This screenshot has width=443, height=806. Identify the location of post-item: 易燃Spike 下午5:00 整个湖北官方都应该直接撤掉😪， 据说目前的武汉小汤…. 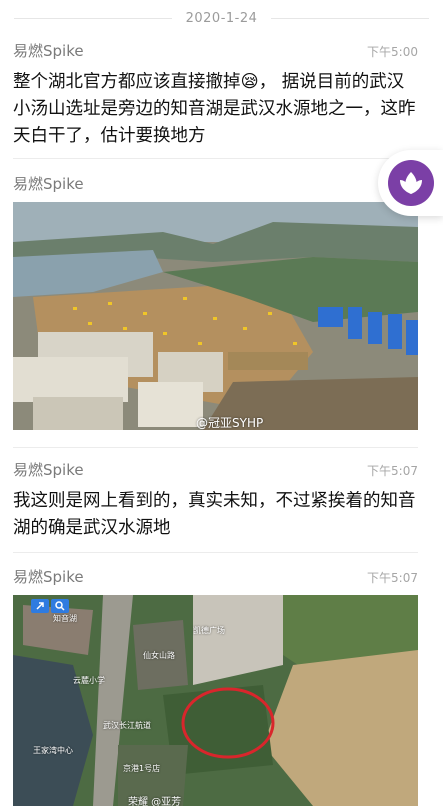
(215, 95).